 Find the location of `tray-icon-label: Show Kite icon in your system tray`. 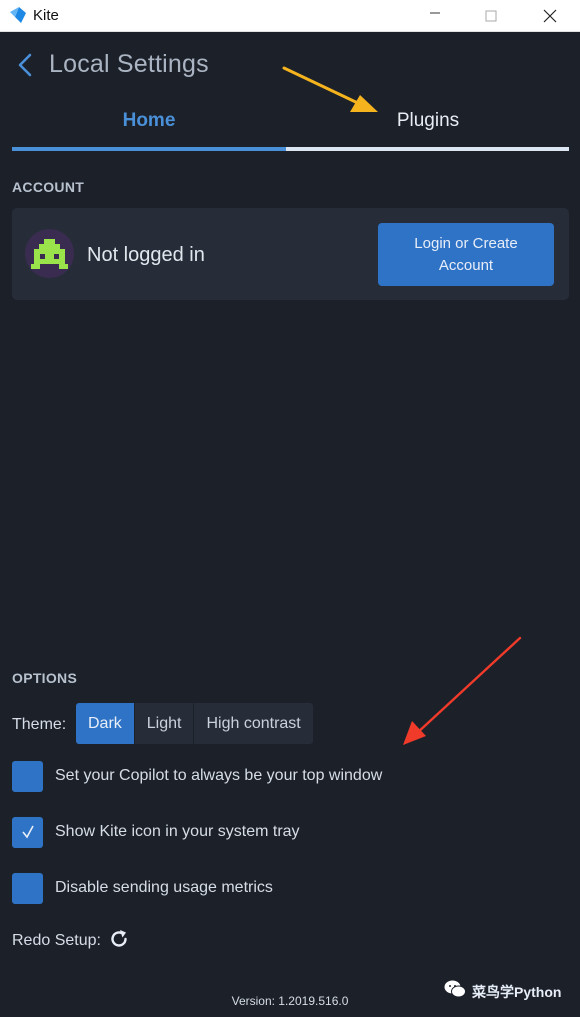

tray-icon-label: Show Kite icon in your system tray is located at coordinates (177, 831).